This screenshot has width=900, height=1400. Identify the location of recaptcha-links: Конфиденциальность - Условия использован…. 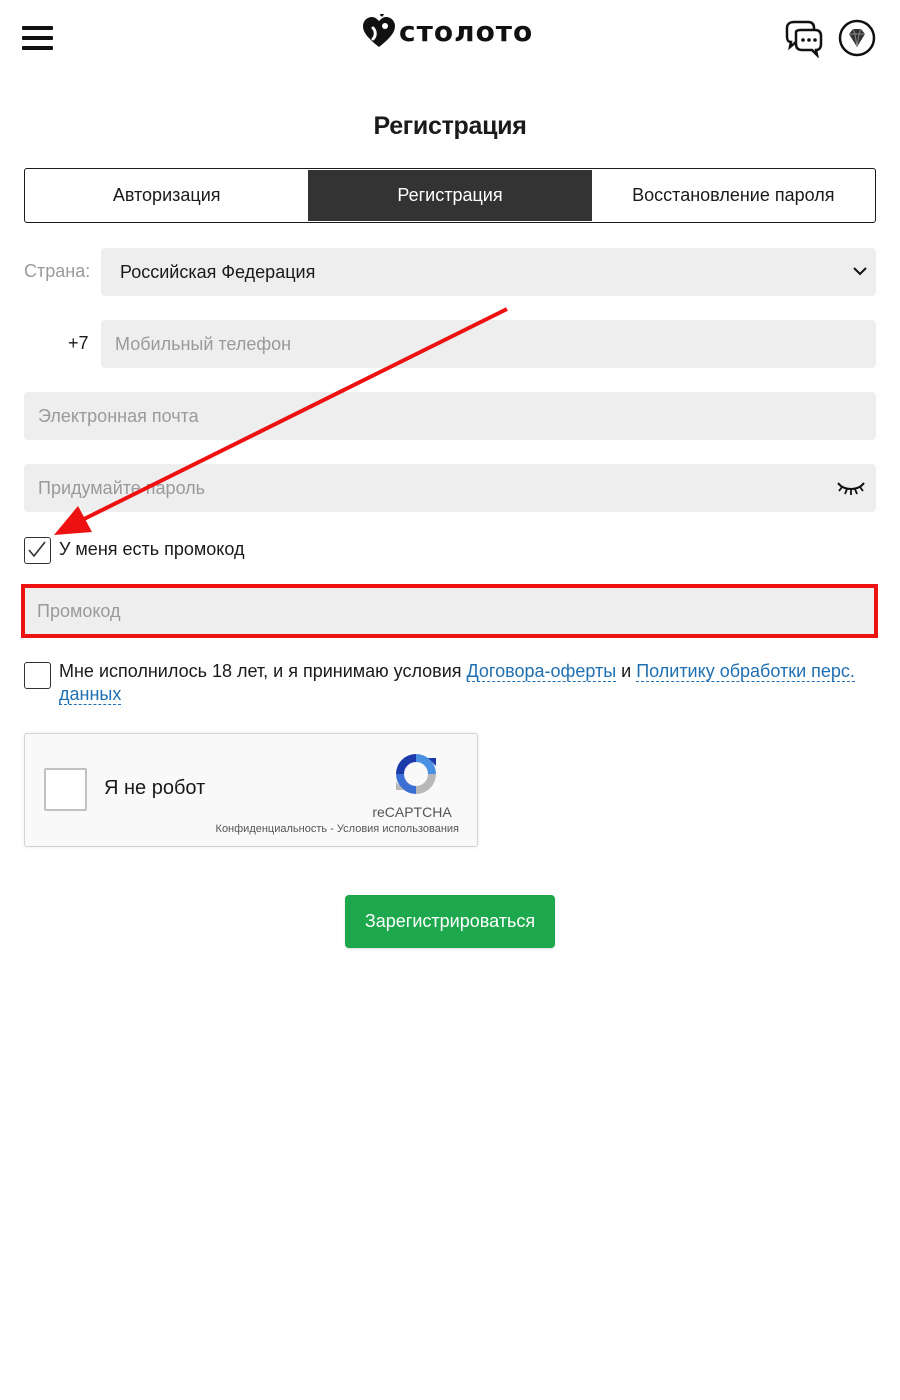
(337, 829).